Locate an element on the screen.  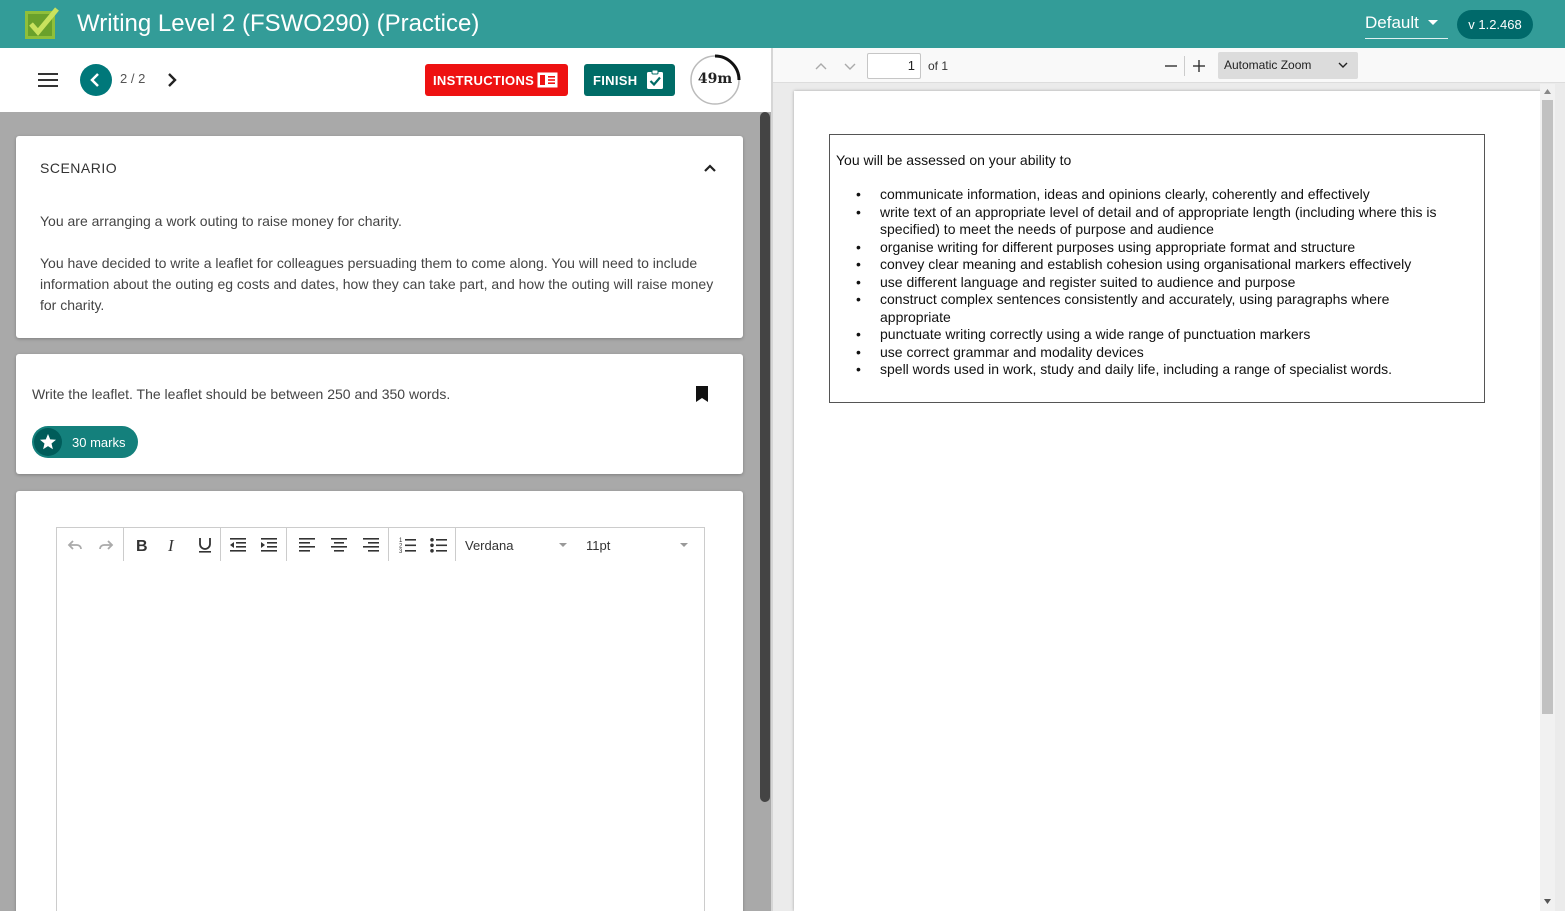
chevron-left-icon is located at coordinates (94, 80).